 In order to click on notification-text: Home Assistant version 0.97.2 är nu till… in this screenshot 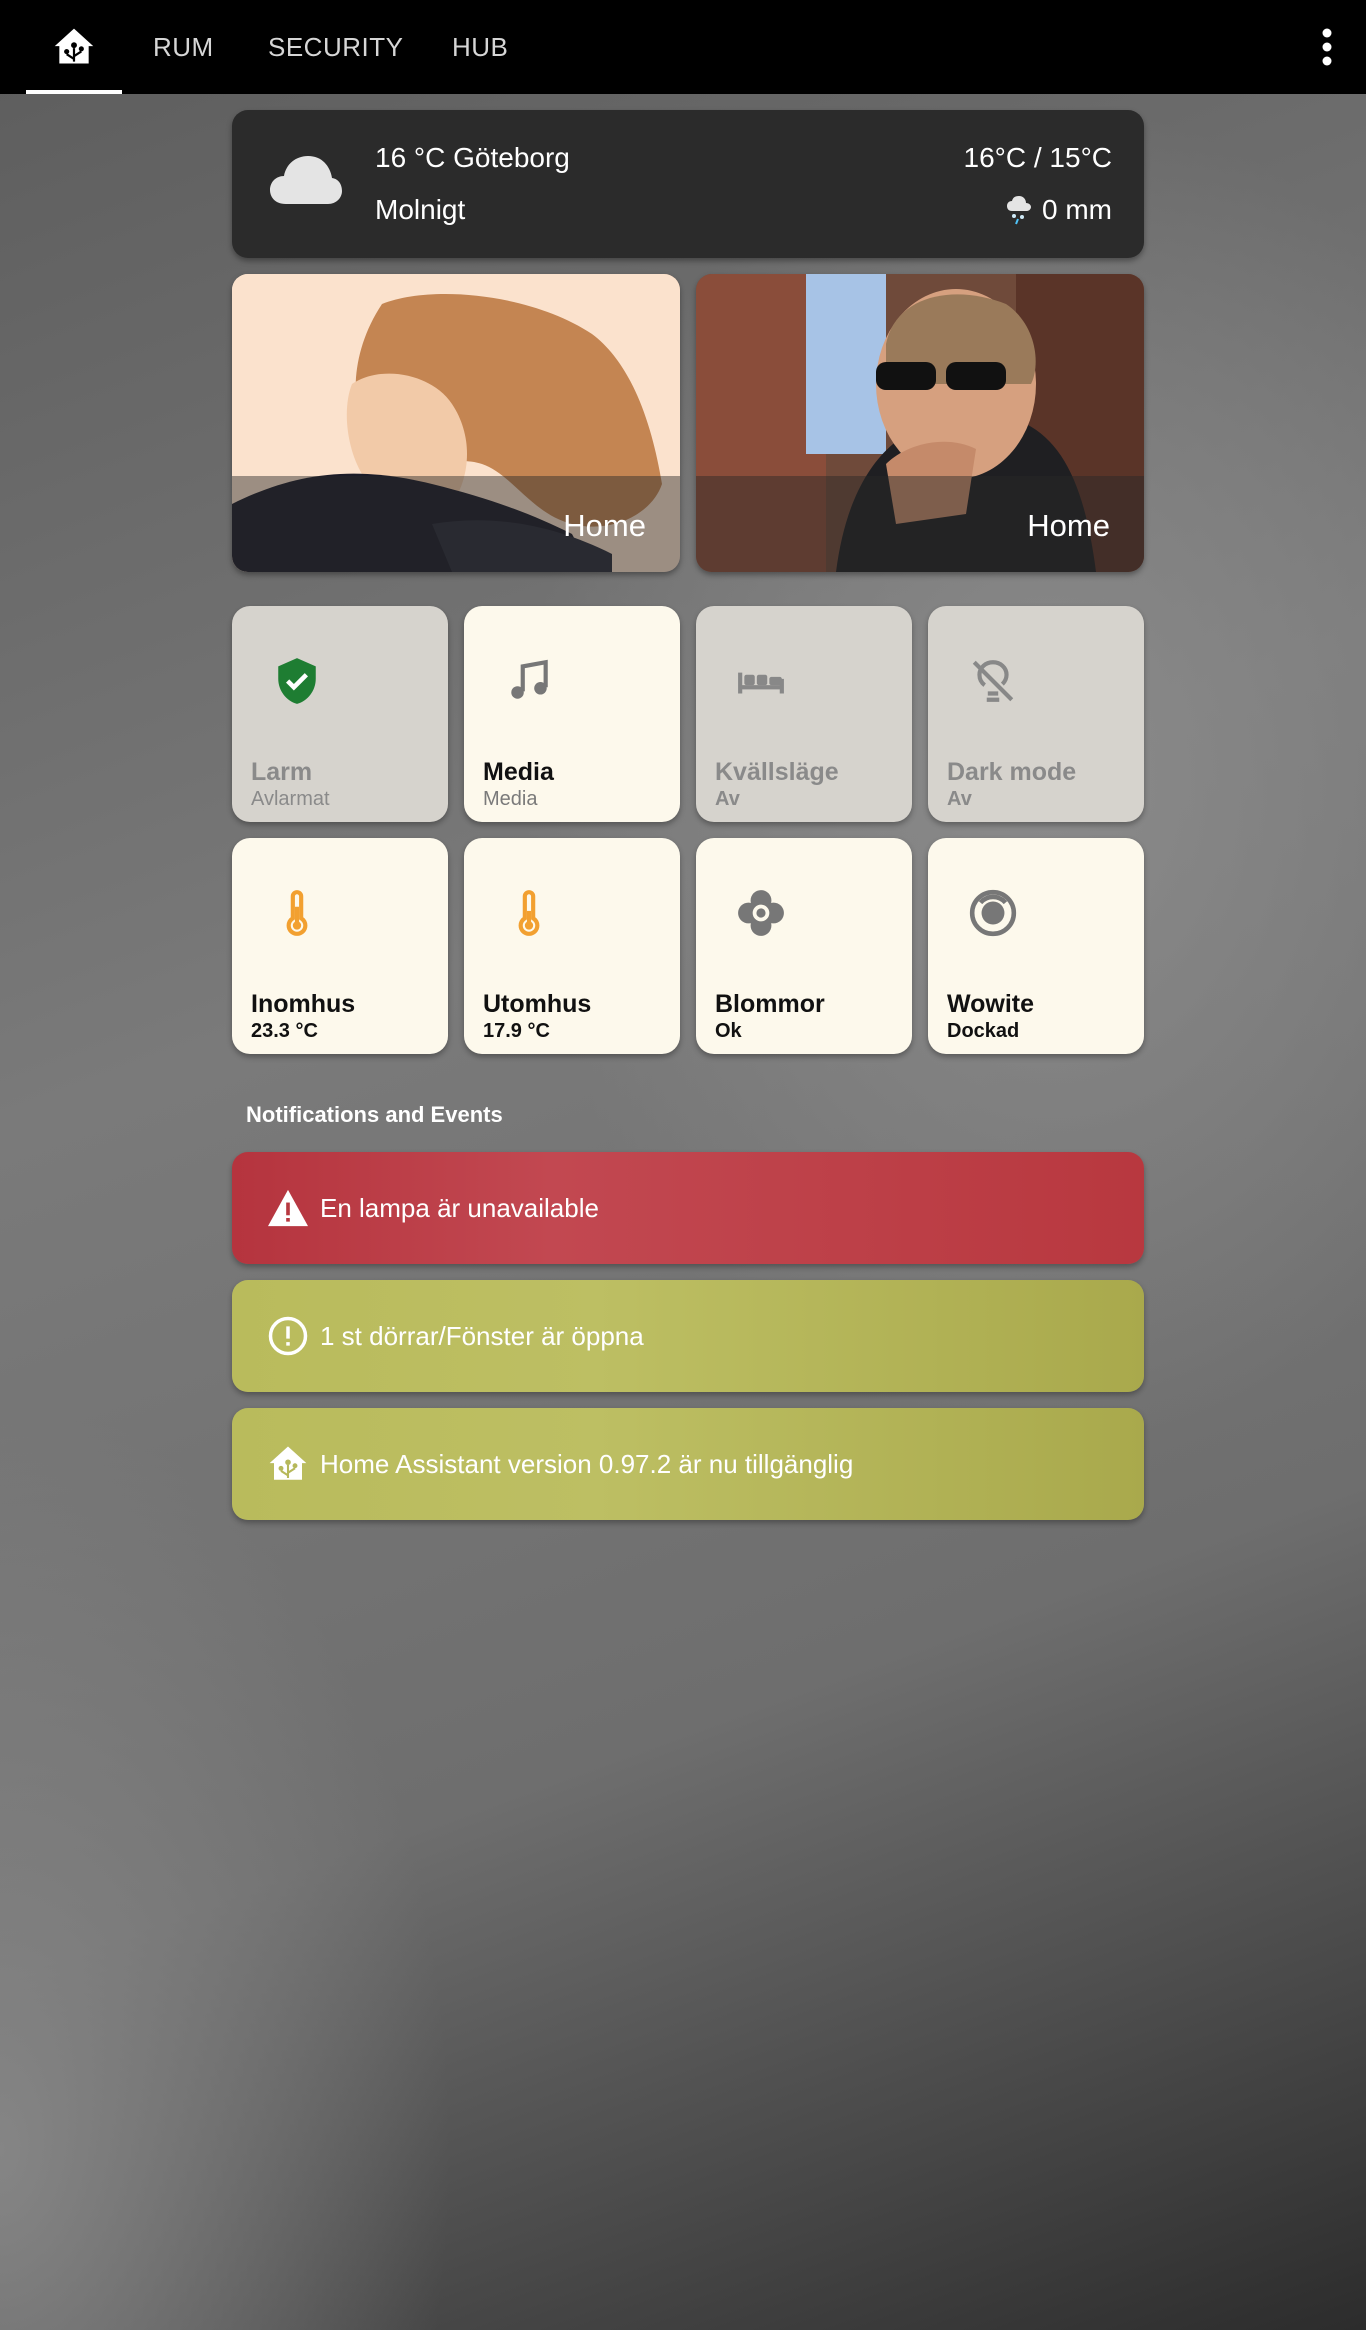, I will do `click(587, 1463)`.